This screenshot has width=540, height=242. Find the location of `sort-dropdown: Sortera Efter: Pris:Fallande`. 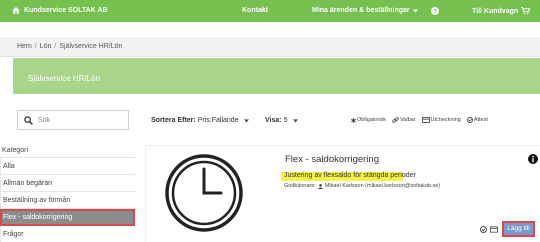

sort-dropdown: Sortera Efter: Pris:Fallande is located at coordinates (200, 120).